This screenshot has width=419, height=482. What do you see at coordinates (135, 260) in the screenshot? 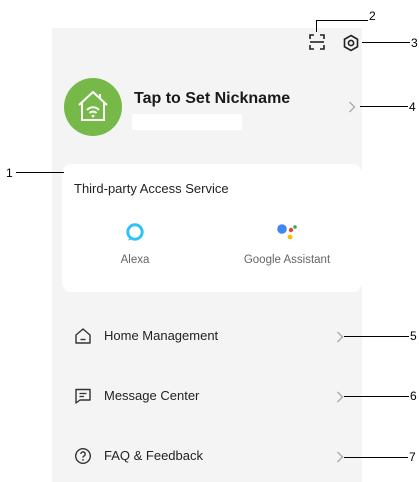
I see `service-label: Alexa` at bounding box center [135, 260].